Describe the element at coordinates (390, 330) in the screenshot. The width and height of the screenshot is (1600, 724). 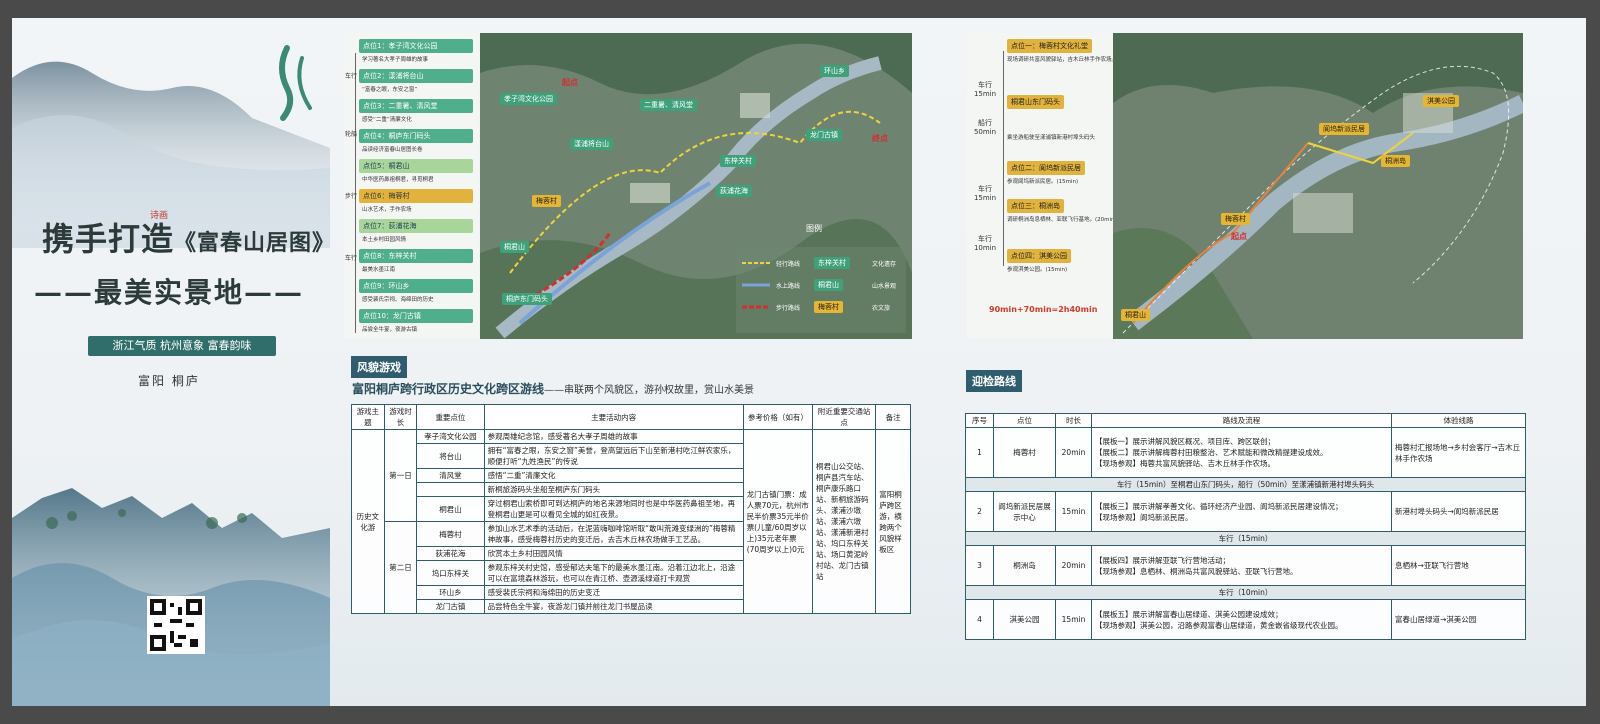
I see `map1-point-desc: 品尝全牛宴，夜游古镇` at that location.